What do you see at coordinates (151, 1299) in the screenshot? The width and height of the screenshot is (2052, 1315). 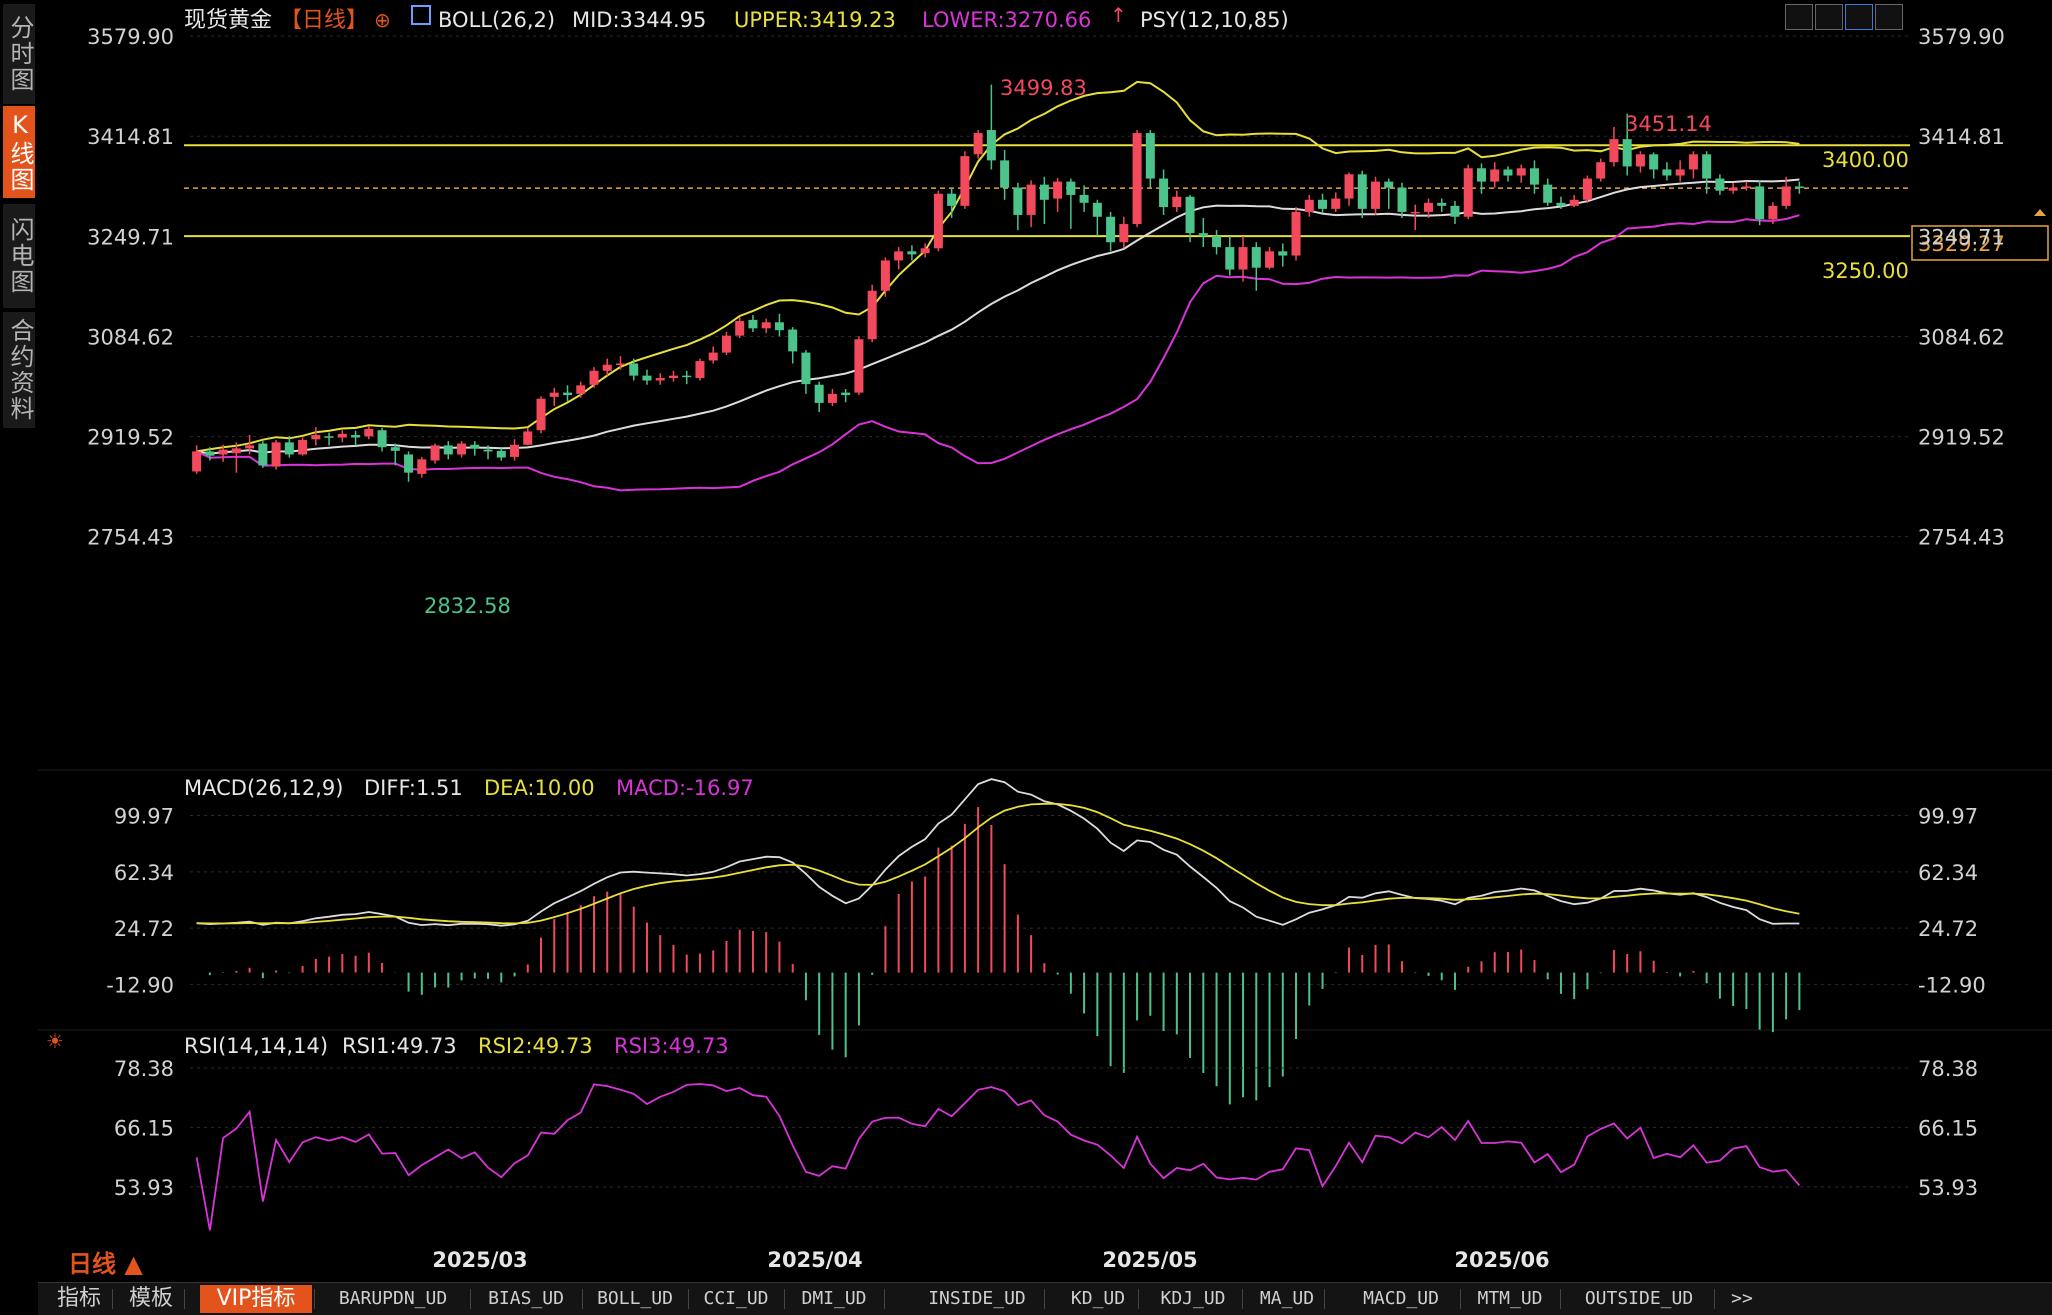 I see `bottom-tab-1: 模板` at bounding box center [151, 1299].